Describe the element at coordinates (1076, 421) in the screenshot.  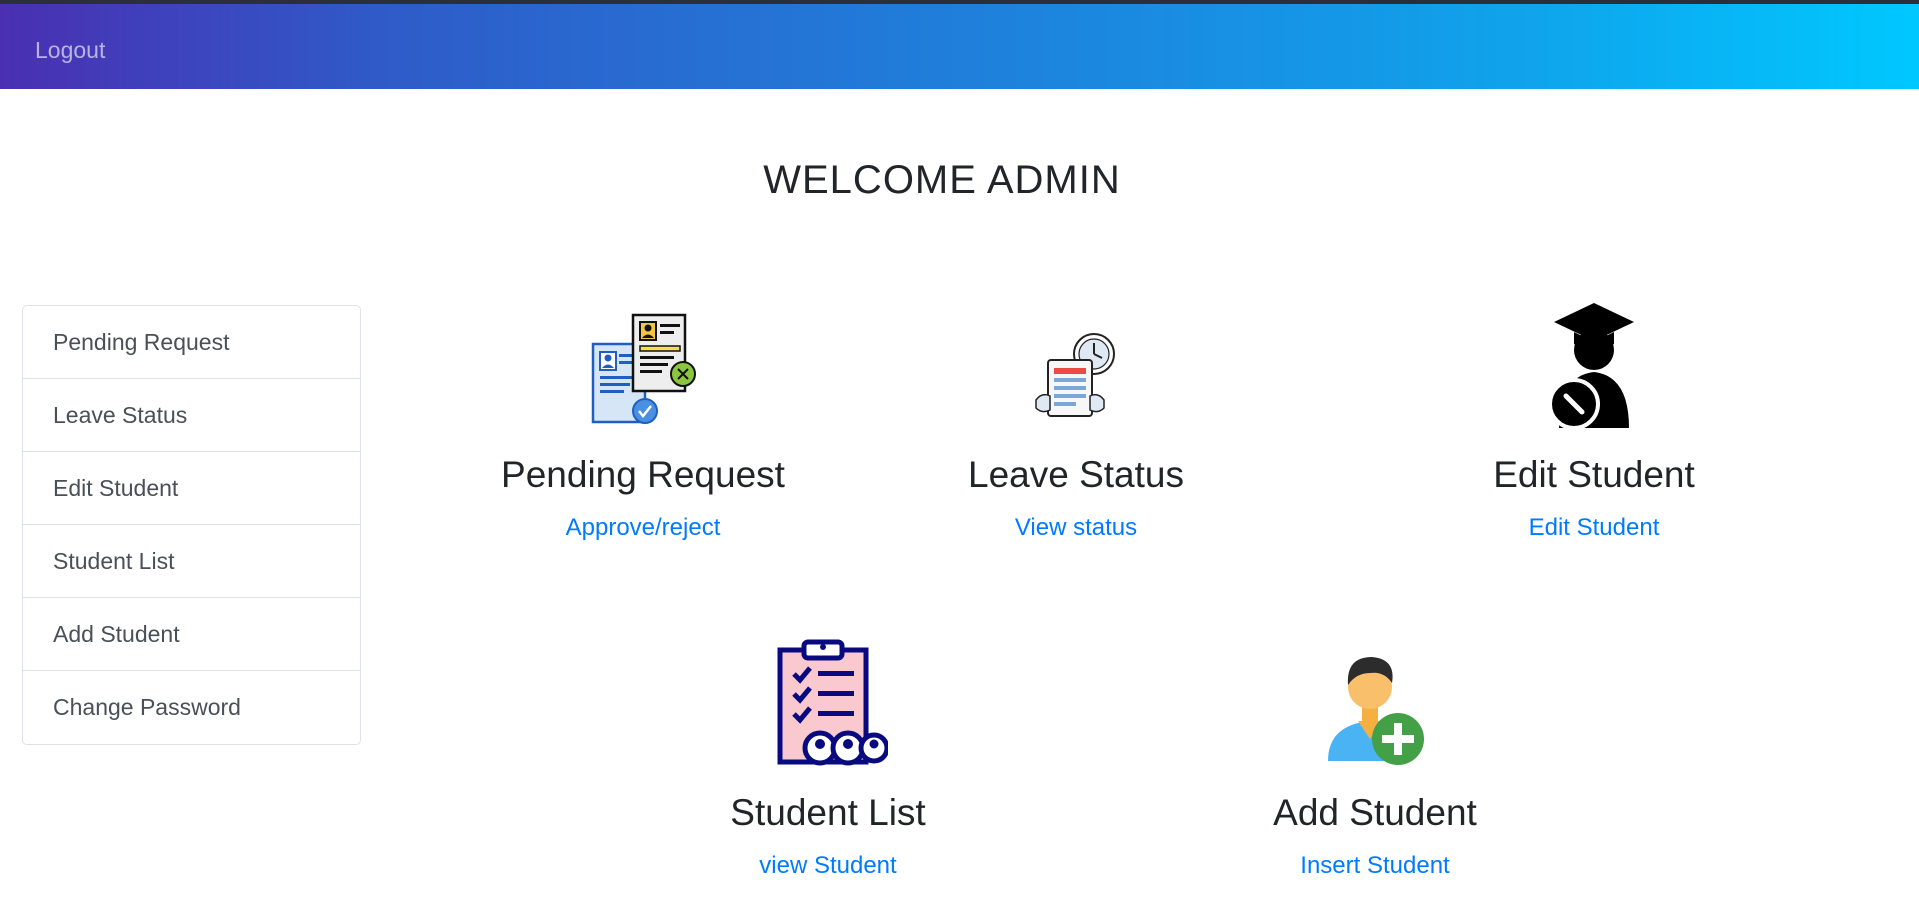
I see `card-leave-status: Leave Status View status` at that location.